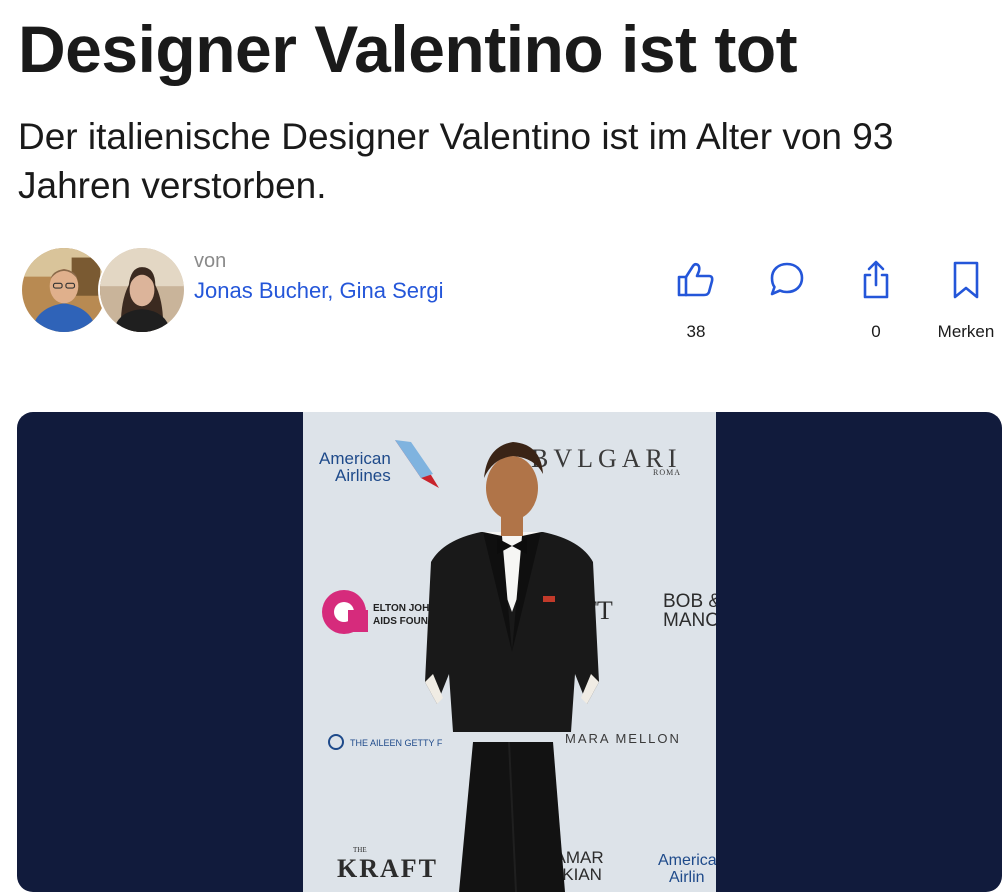  What do you see at coordinates (689, 620) in the screenshot?
I see `sponsor-logo-text: MANC` at bounding box center [689, 620].